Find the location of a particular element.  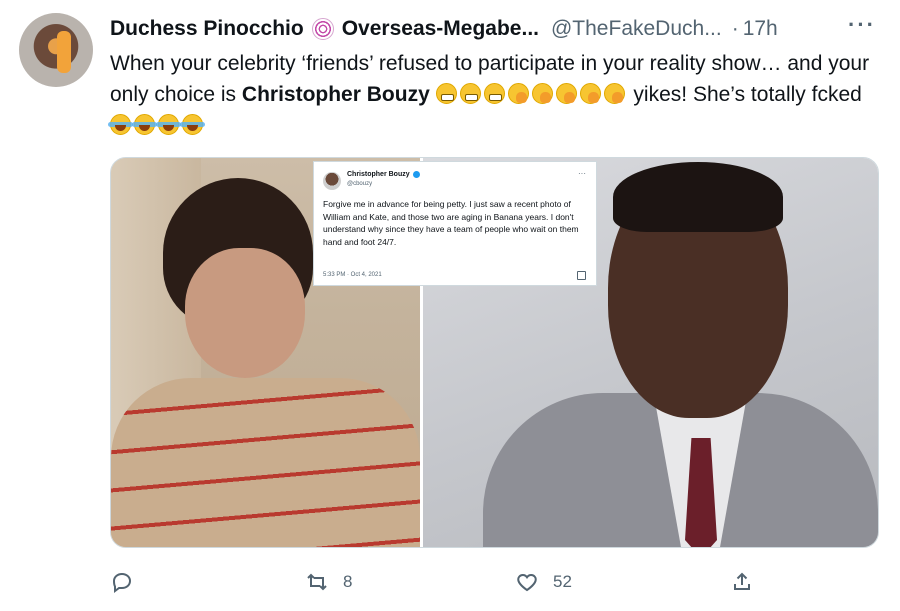

embedded-timestamp: 5:33 PM · Oct 4, 2021 is located at coordinates (352, 275).